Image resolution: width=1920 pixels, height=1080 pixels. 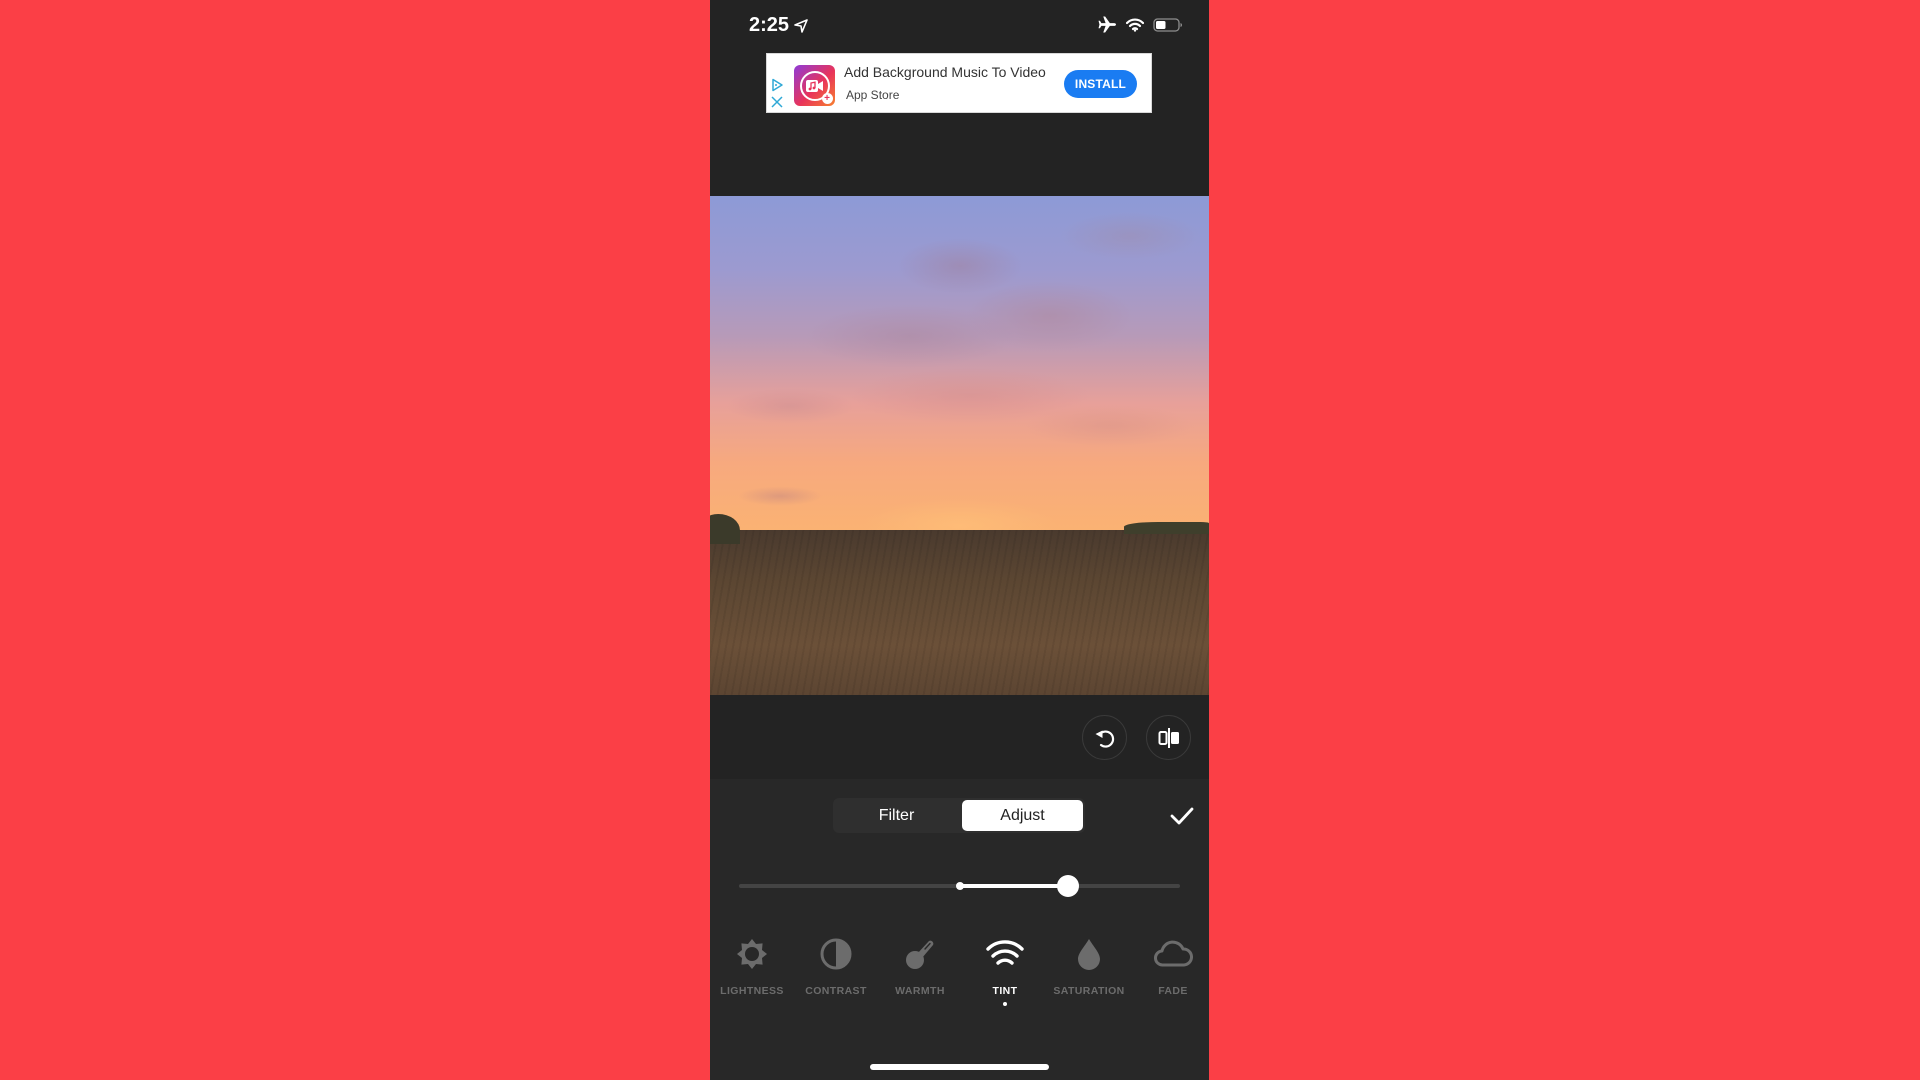 I want to click on slider-thumb, so click(x=1067, y=886).